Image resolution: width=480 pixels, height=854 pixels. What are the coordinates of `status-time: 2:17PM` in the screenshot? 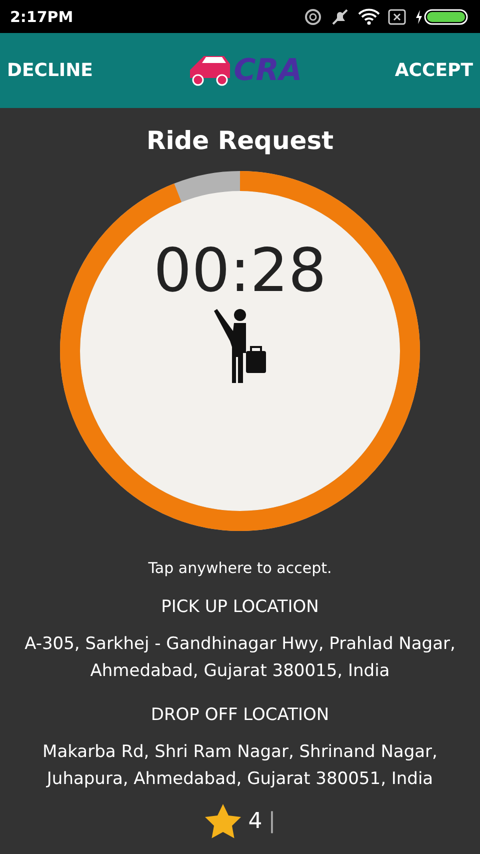 It's located at (42, 17).